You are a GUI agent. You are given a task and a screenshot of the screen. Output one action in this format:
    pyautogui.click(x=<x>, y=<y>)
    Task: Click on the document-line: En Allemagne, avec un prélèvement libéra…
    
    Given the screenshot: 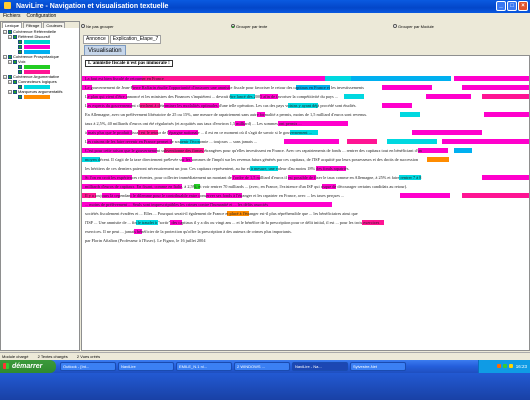 What is the action you would take?
    pyautogui.click(x=226, y=114)
    